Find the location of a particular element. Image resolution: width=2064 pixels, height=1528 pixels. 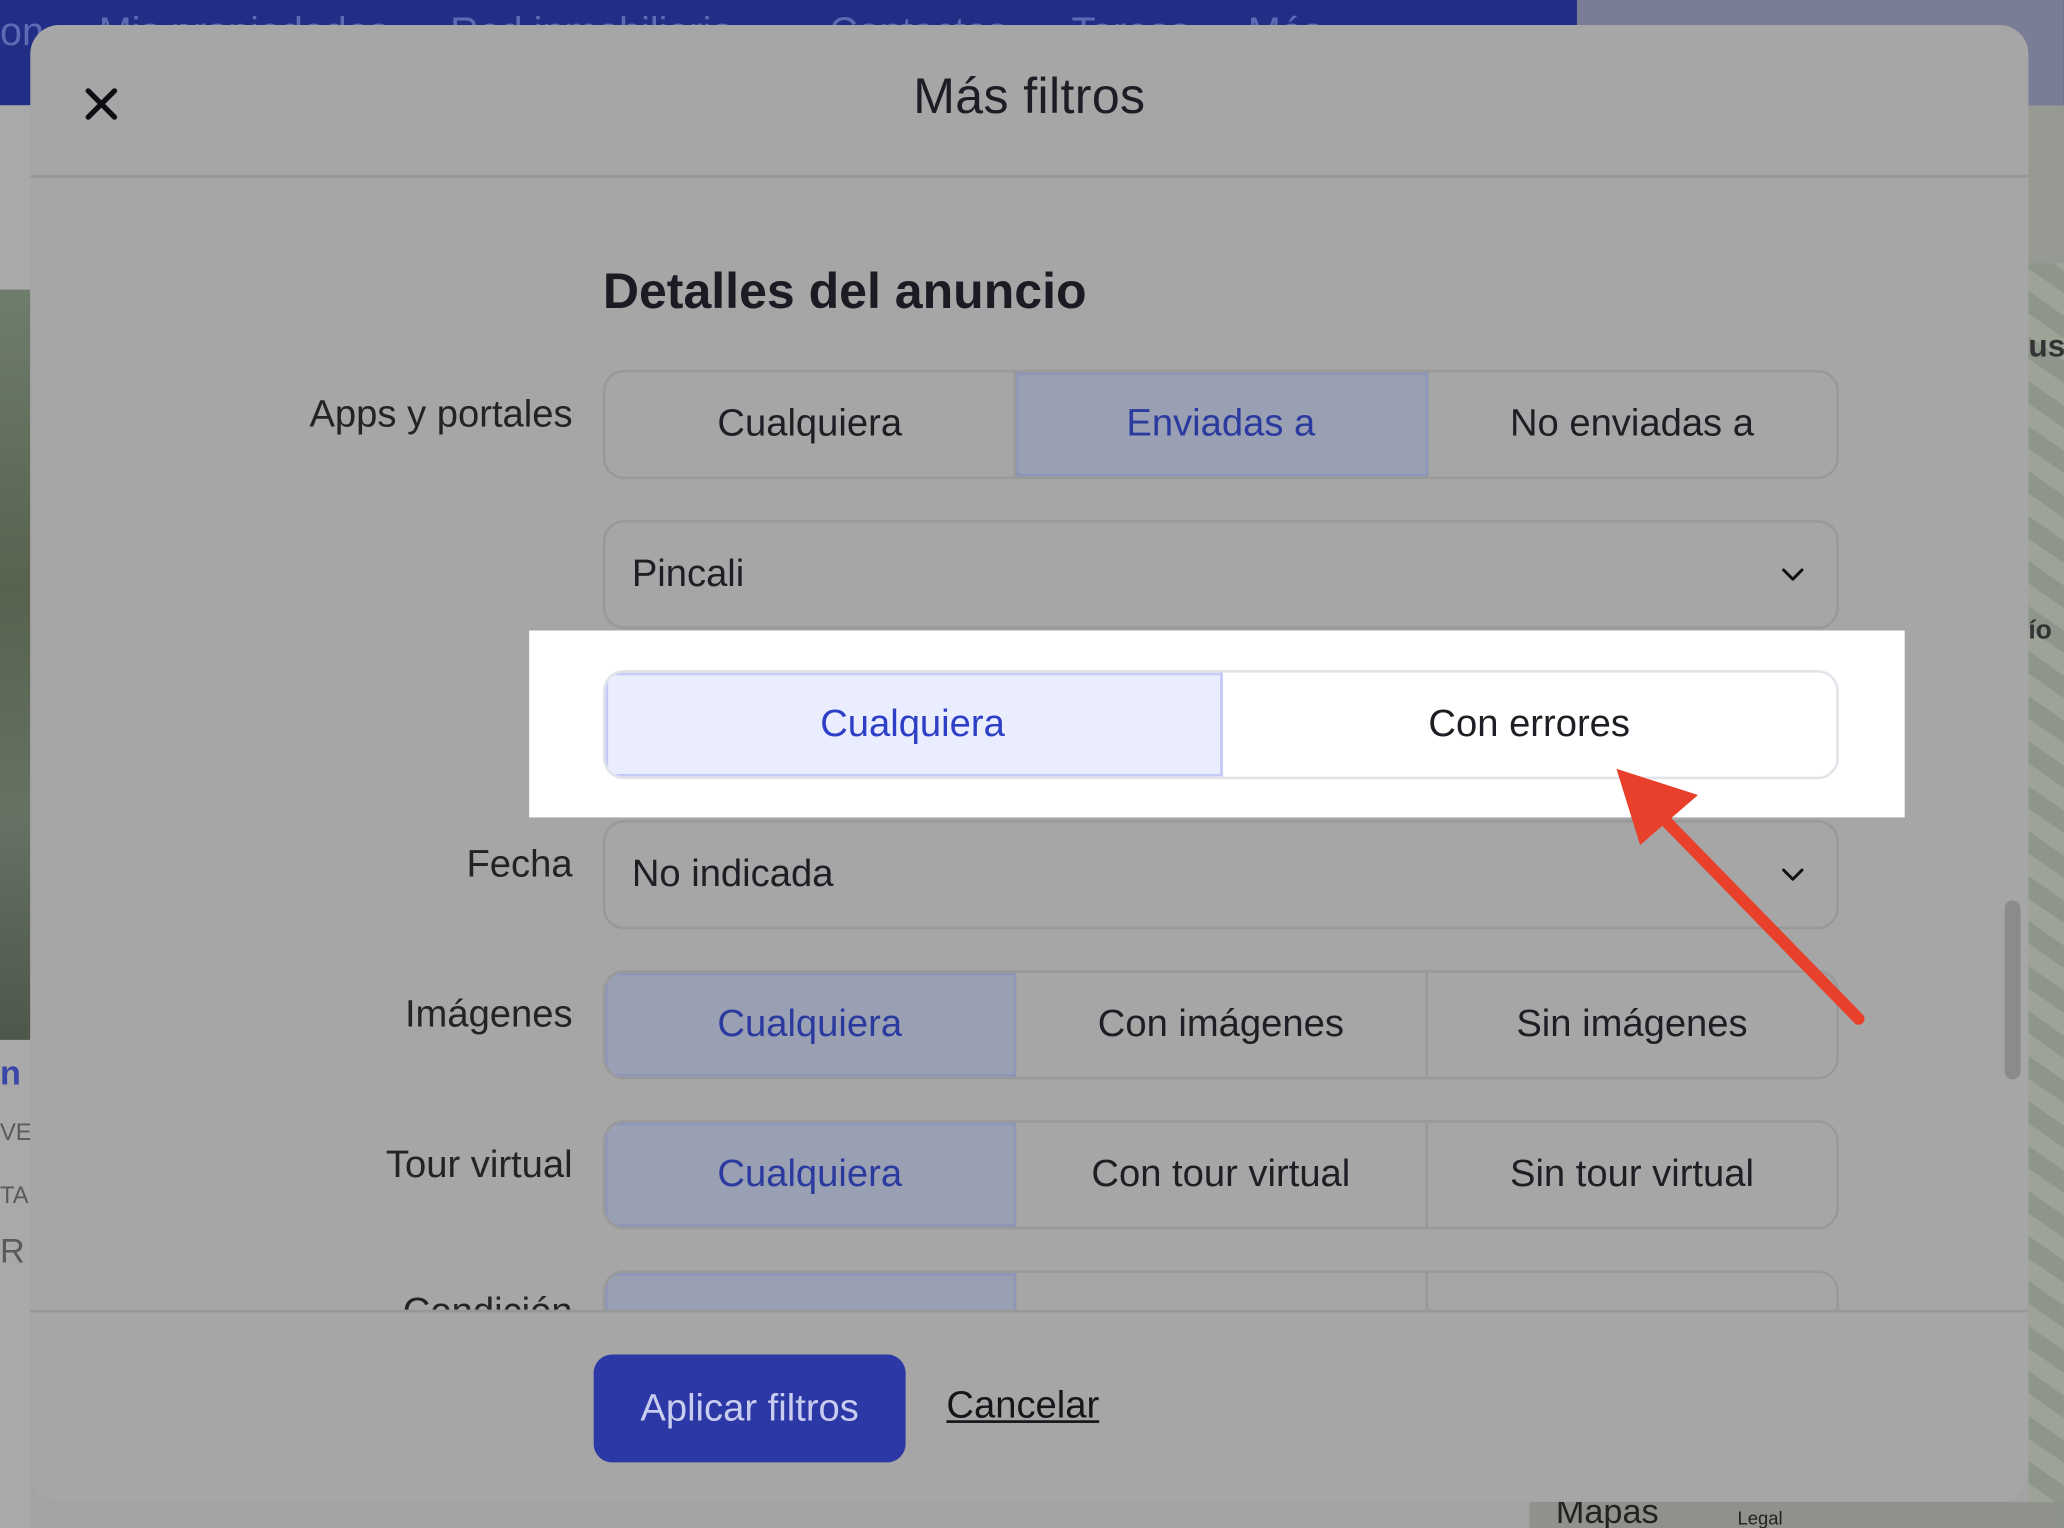

apps-option-sent: Enviadas a is located at coordinates (1222, 424).